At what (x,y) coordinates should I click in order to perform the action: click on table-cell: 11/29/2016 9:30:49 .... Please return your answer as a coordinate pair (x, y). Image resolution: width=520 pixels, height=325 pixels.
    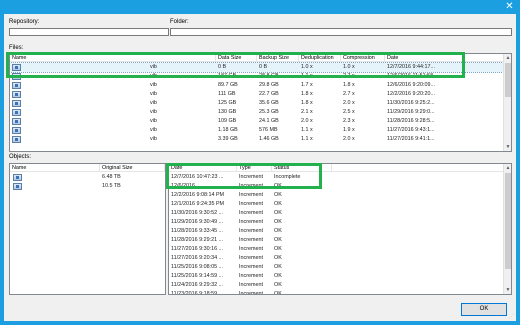
    Looking at the image, I should click on (197, 222).